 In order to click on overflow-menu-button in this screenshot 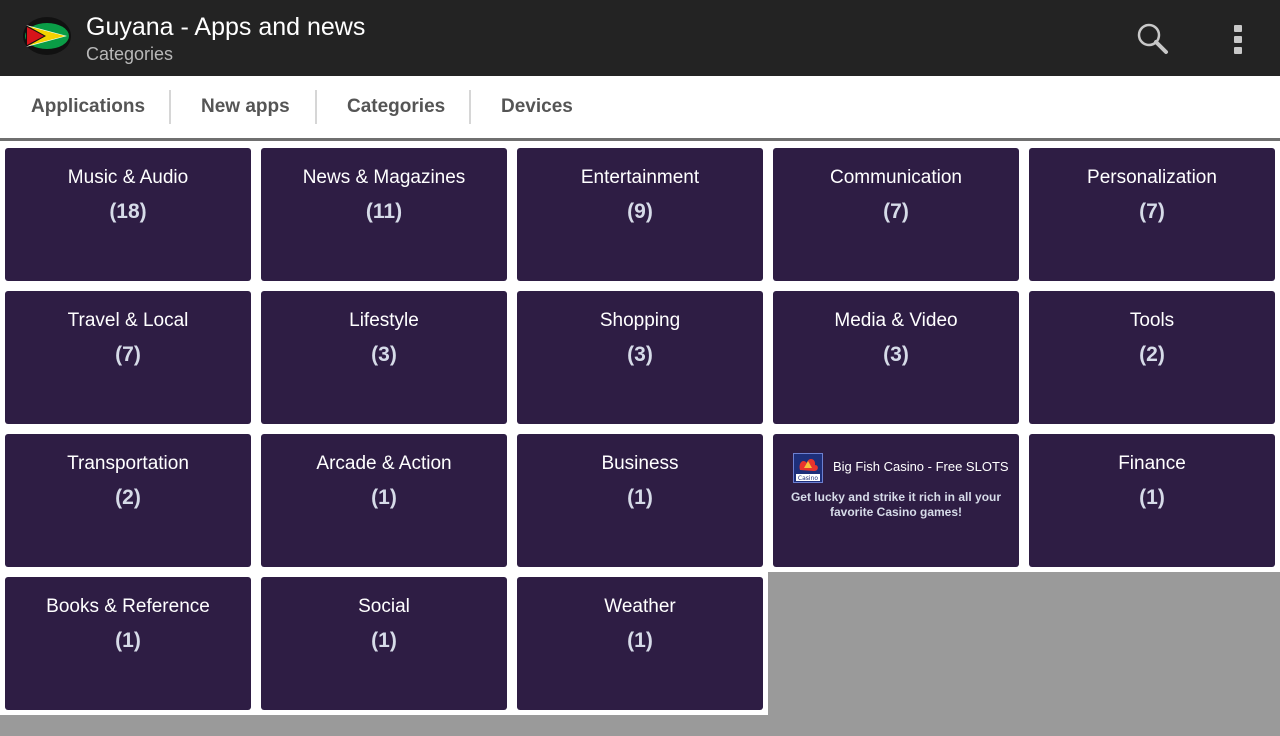, I will do `click(1238, 39)`.